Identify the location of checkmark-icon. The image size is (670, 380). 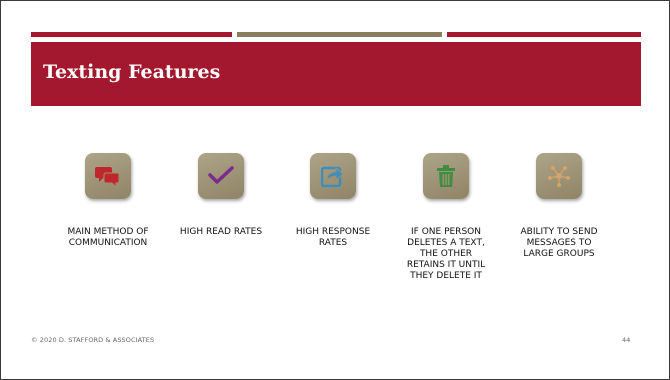
(221, 176).